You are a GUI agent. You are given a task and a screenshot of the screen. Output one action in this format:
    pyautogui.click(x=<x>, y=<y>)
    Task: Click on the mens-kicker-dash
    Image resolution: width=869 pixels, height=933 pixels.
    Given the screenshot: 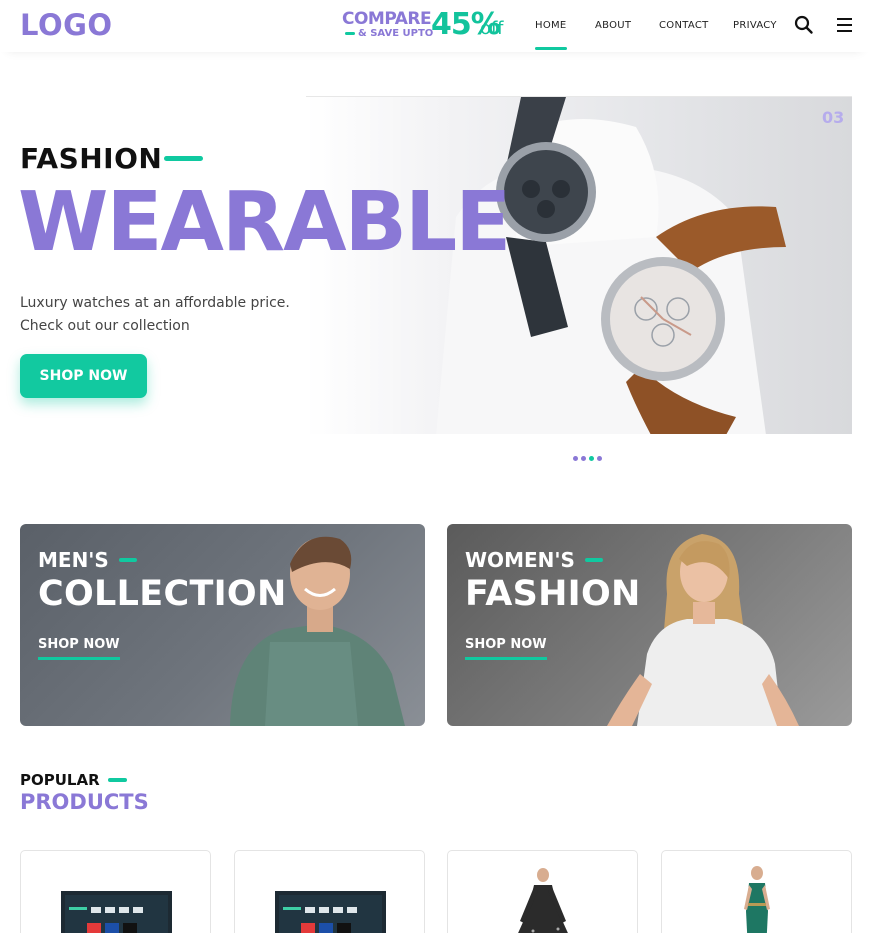 What is the action you would take?
    pyautogui.click(x=127, y=560)
    